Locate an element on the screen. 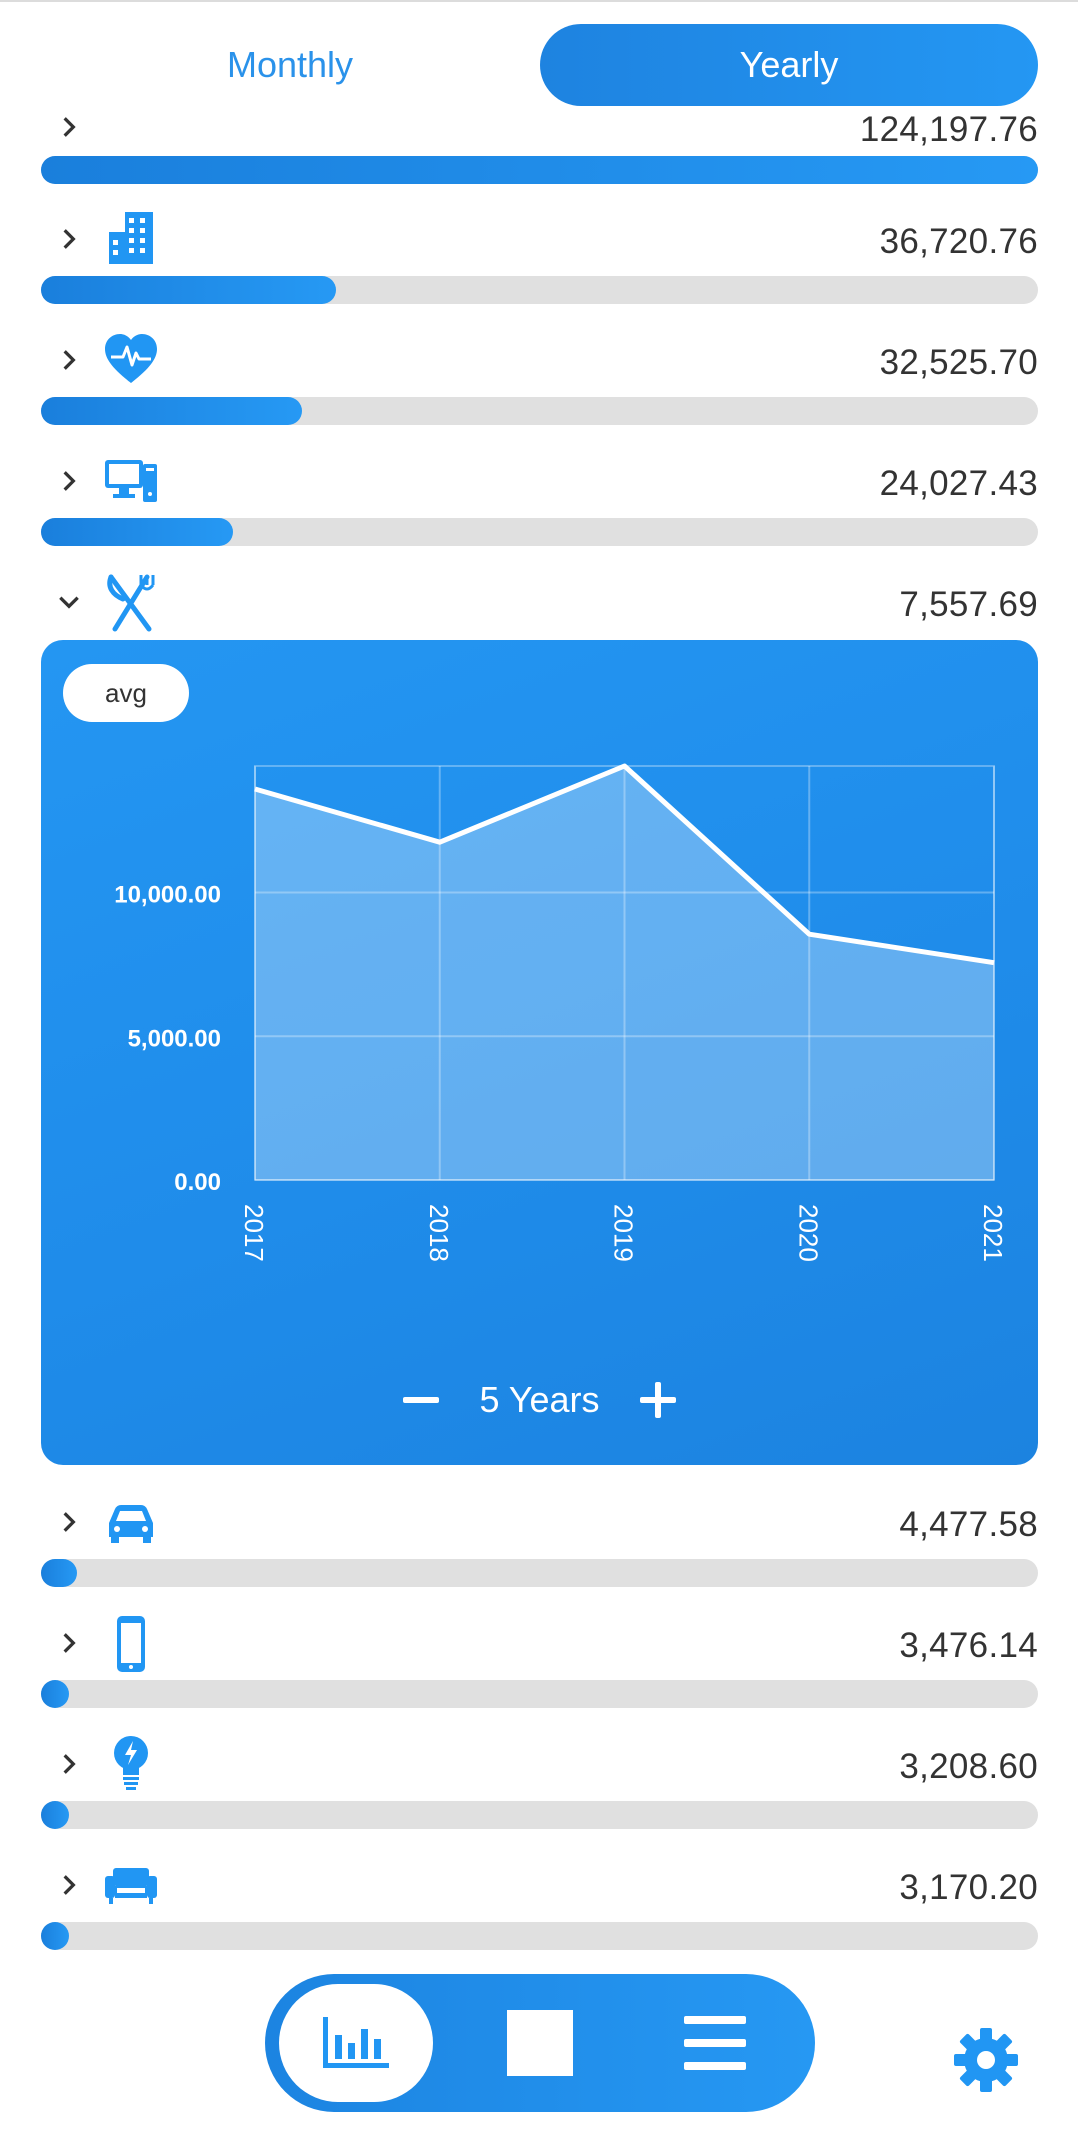 Image resolution: width=1078 pixels, height=2151 pixels. nav-menu is located at coordinates (715, 2043).